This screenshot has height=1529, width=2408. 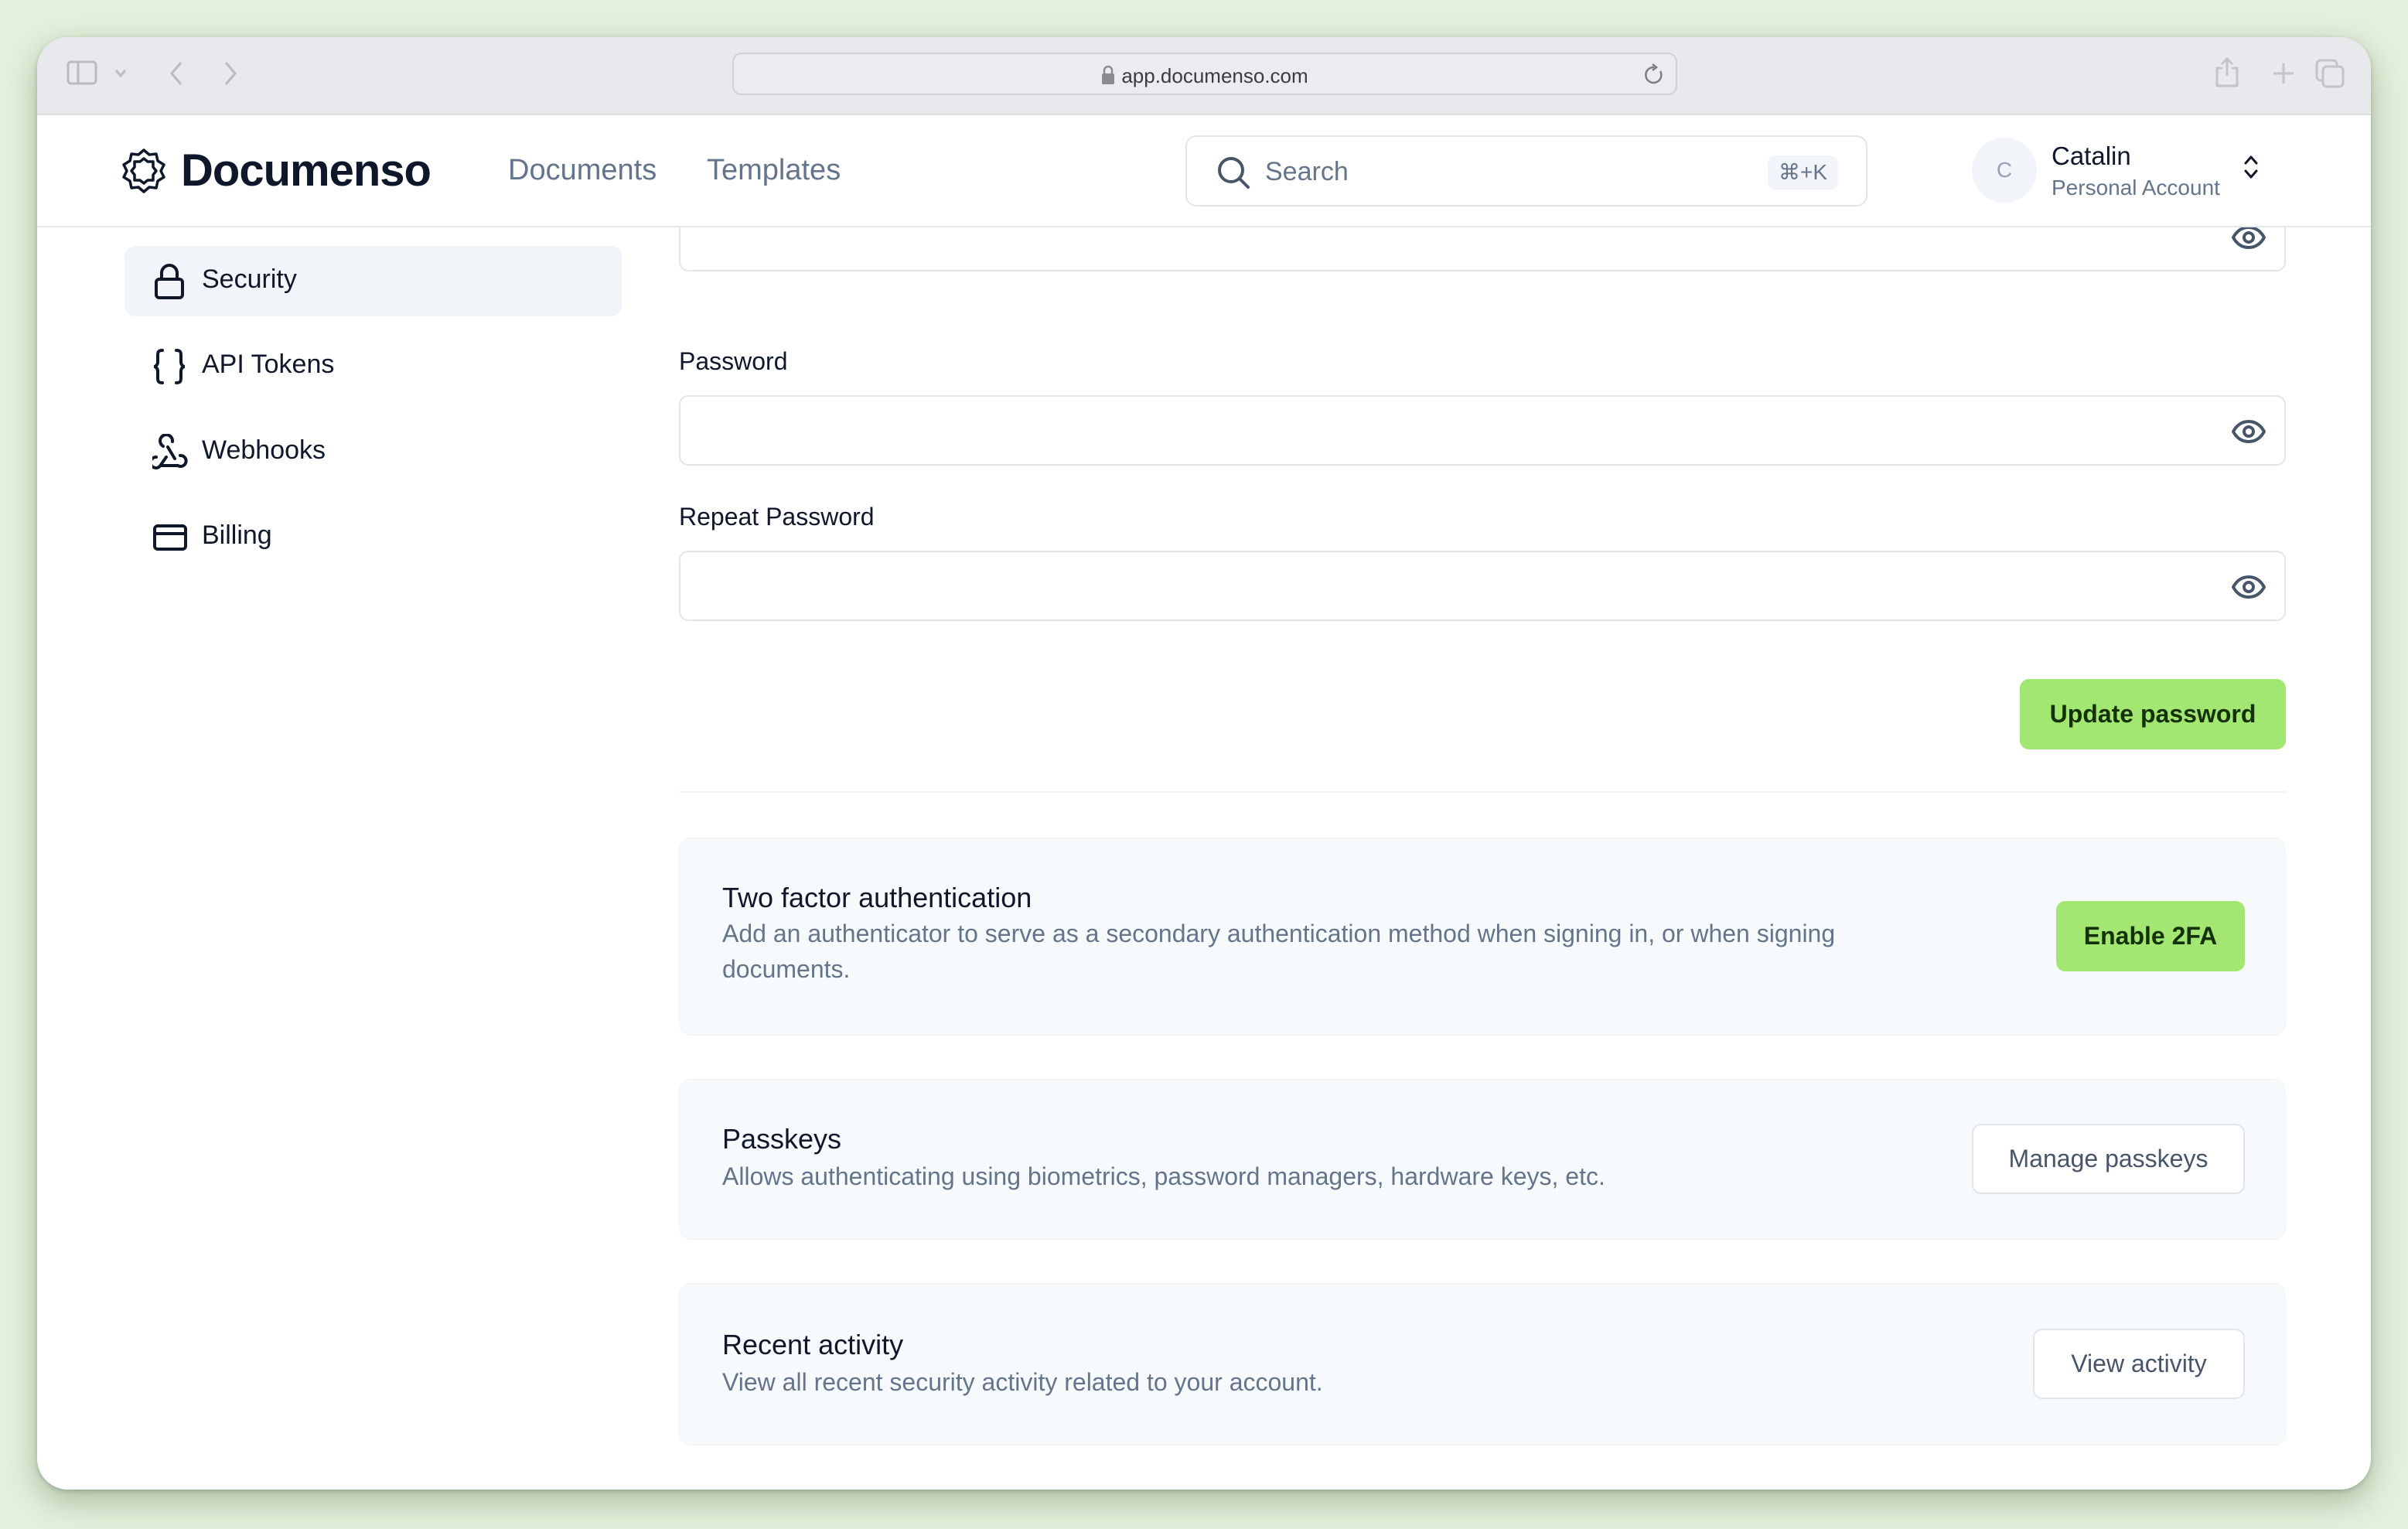 What do you see at coordinates (264, 450) in the screenshot?
I see `sidebar-item-label: Webhooks` at bounding box center [264, 450].